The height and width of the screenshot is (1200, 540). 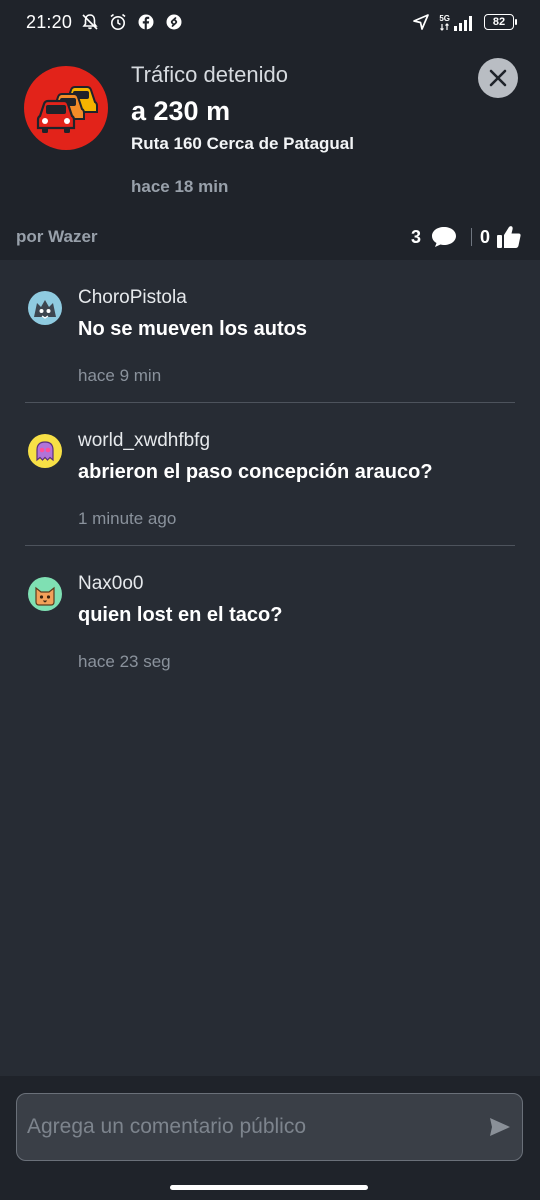 What do you see at coordinates (146, 22) in the screenshot?
I see `facebook-icon` at bounding box center [146, 22].